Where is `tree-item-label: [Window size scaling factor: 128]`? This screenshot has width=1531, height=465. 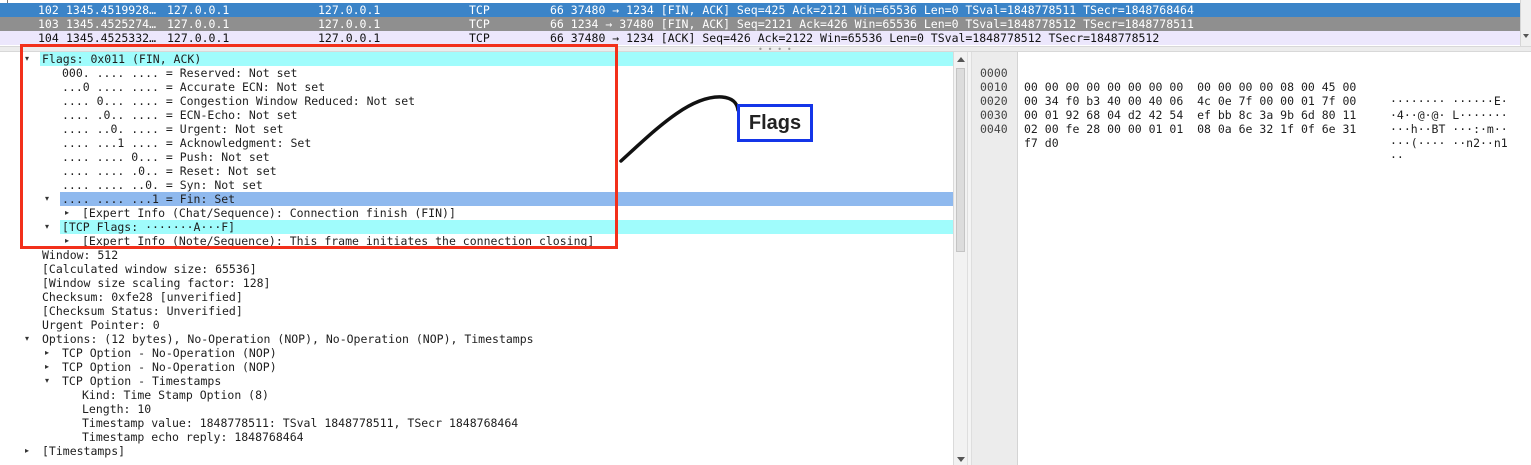
tree-item-label: [Window size scaling factor: 128] is located at coordinates (156, 283).